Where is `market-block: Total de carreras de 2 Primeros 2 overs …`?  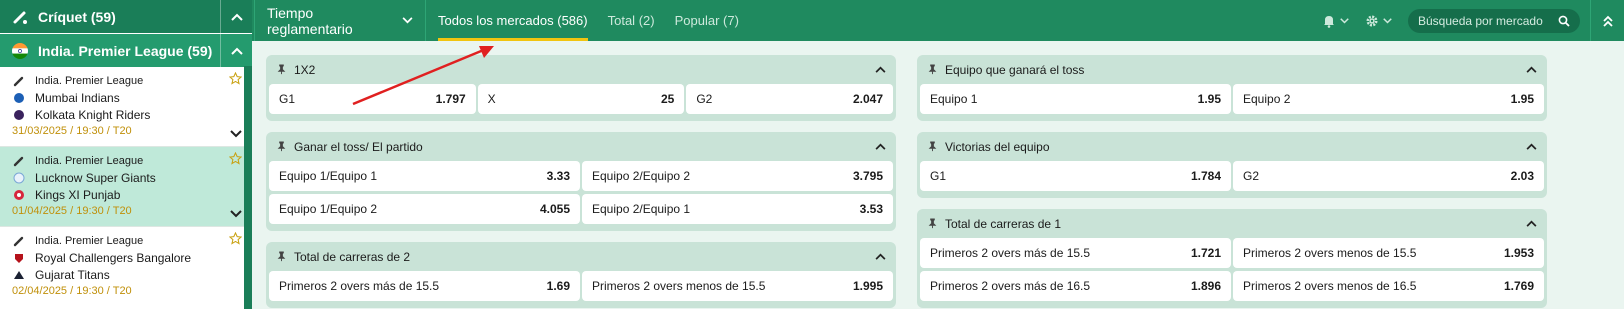 market-block: Total de carreras de 2 Primeros 2 overs … is located at coordinates (581, 275).